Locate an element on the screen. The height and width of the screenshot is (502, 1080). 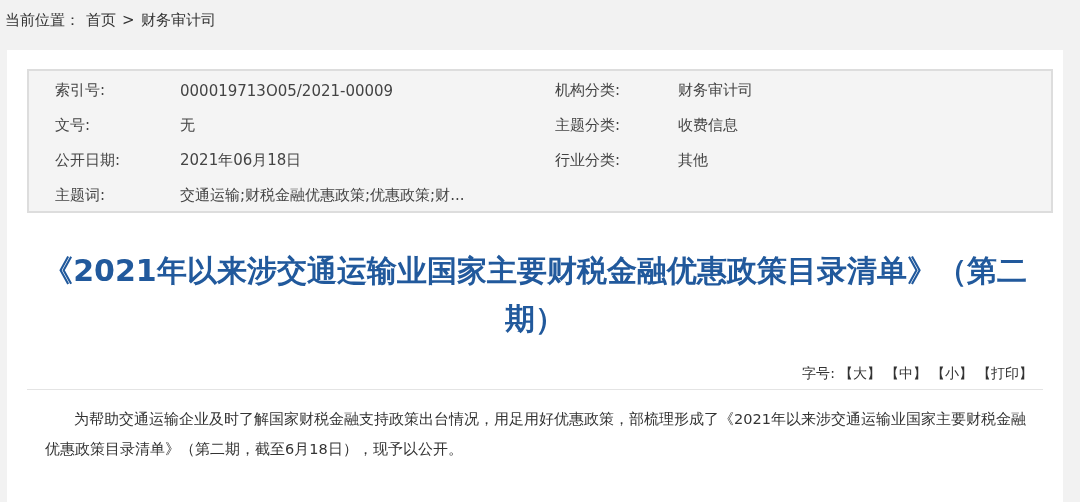
font-size-option: 【大】 is located at coordinates (860, 374).